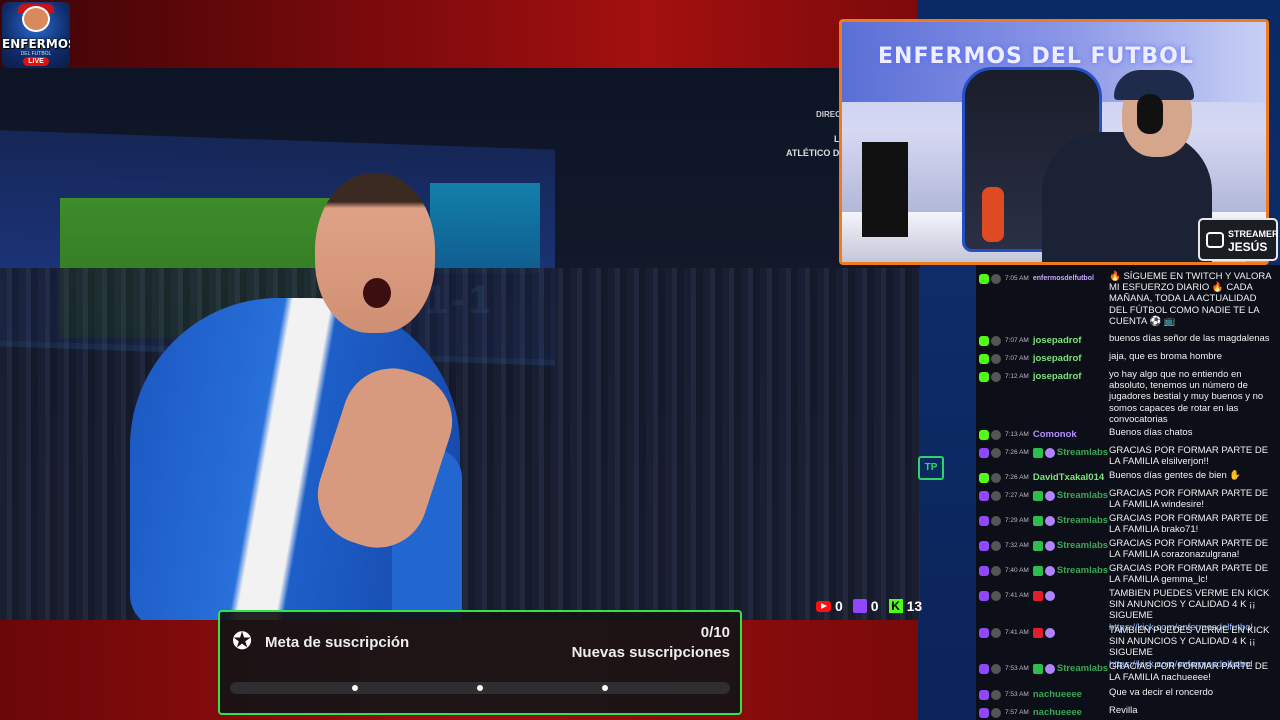 Image resolution: width=1280 pixels, height=720 pixels. What do you see at coordinates (377, 293) in the screenshot?
I see `player-mouth` at bounding box center [377, 293].